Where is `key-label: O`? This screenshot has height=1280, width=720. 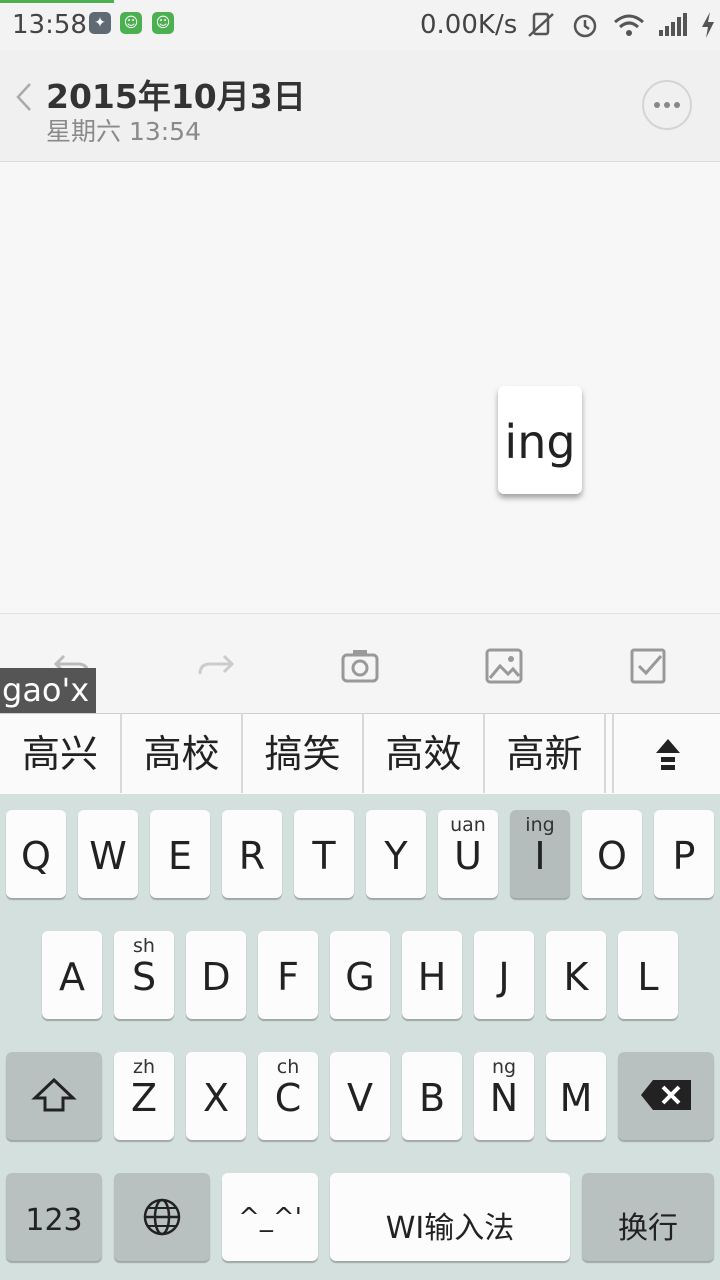 key-label: O is located at coordinates (612, 856).